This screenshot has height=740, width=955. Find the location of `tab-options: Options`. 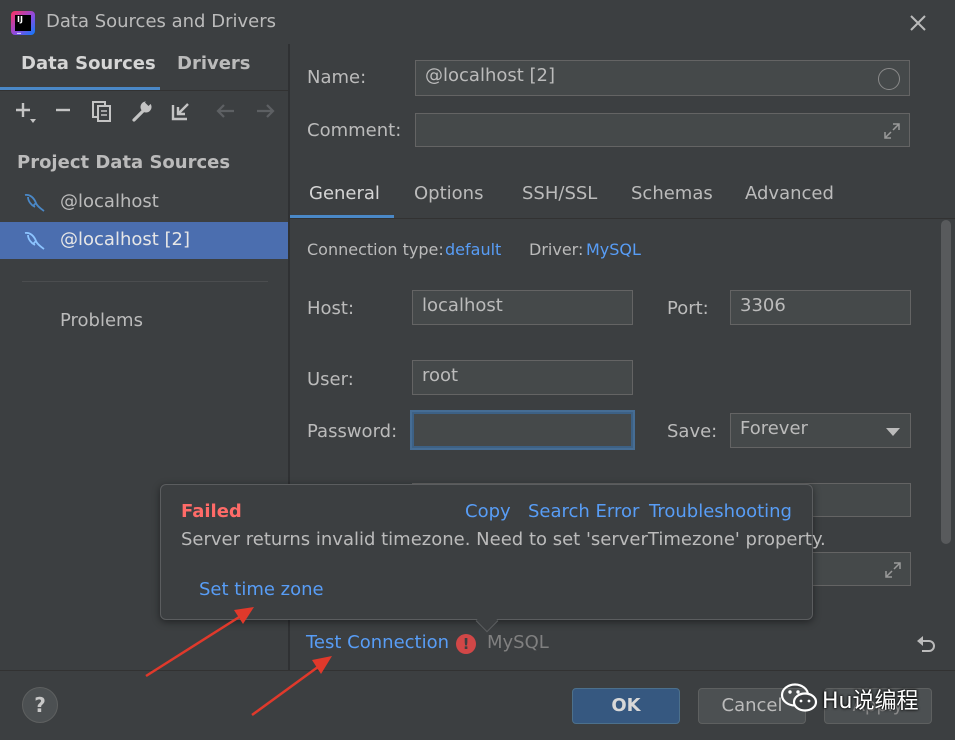

tab-options: Options is located at coordinates (448, 193).